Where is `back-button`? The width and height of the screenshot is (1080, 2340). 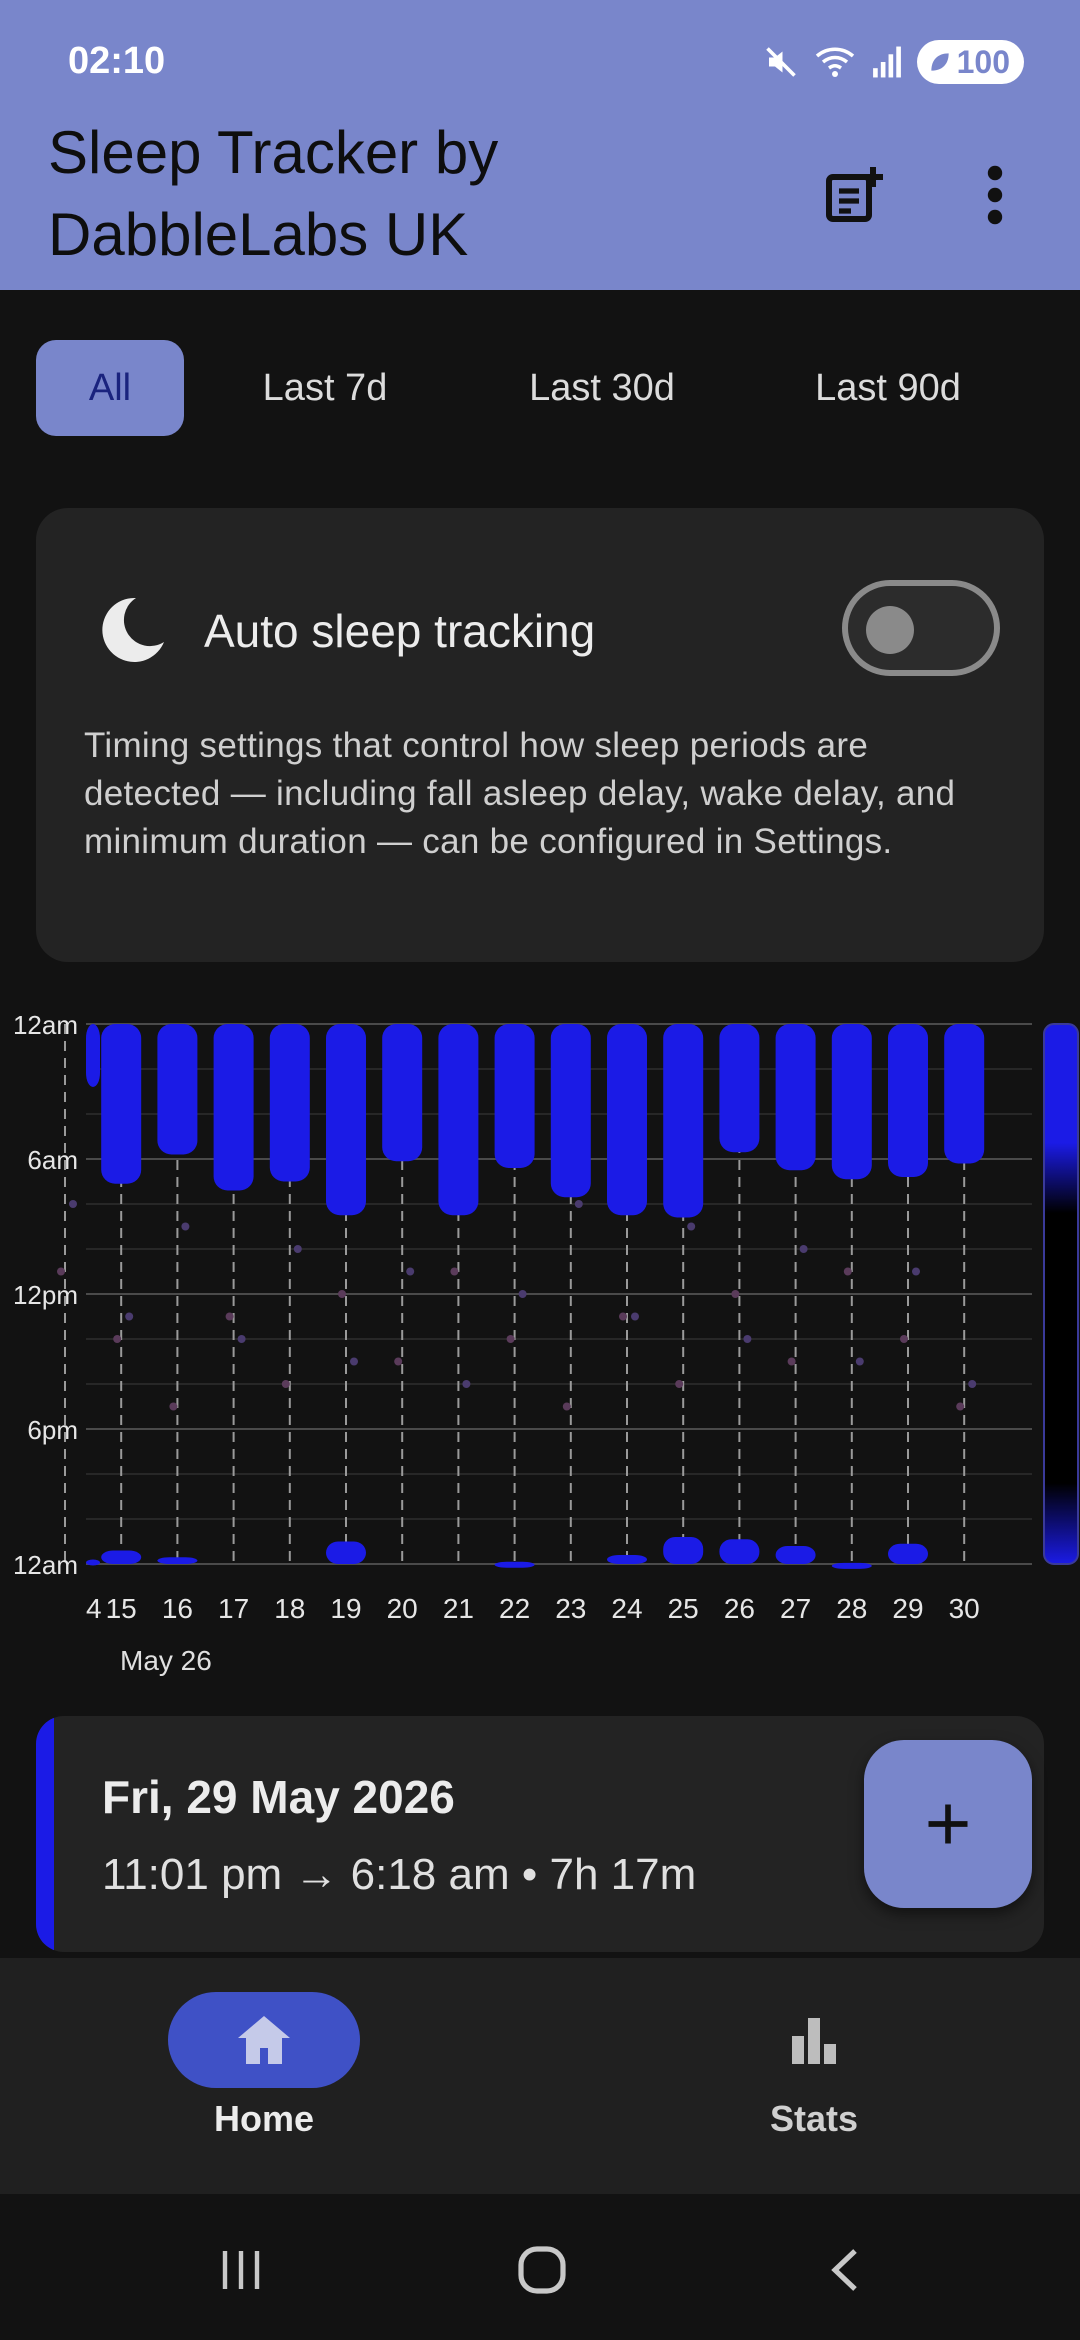
back-button is located at coordinates (846, 2270).